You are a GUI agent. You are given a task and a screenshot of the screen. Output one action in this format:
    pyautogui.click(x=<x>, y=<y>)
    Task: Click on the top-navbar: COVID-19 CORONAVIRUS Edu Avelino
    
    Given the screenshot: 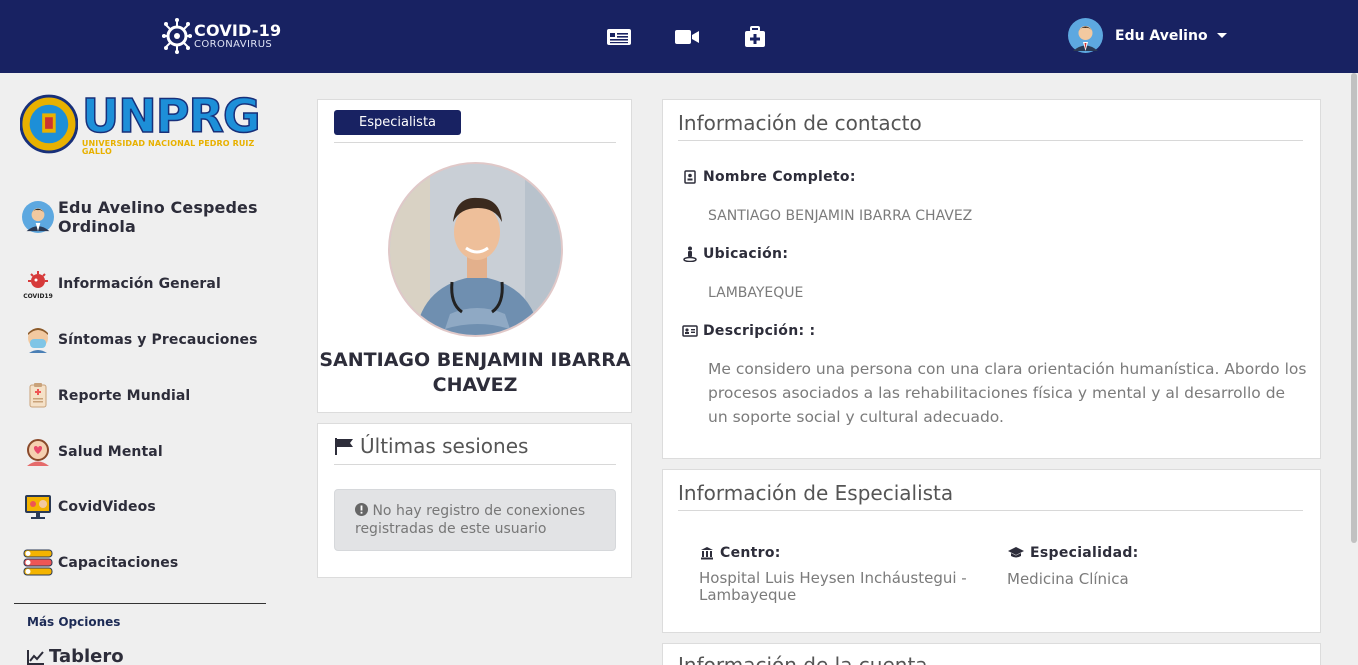 What is the action you would take?
    pyautogui.click(x=679, y=36)
    